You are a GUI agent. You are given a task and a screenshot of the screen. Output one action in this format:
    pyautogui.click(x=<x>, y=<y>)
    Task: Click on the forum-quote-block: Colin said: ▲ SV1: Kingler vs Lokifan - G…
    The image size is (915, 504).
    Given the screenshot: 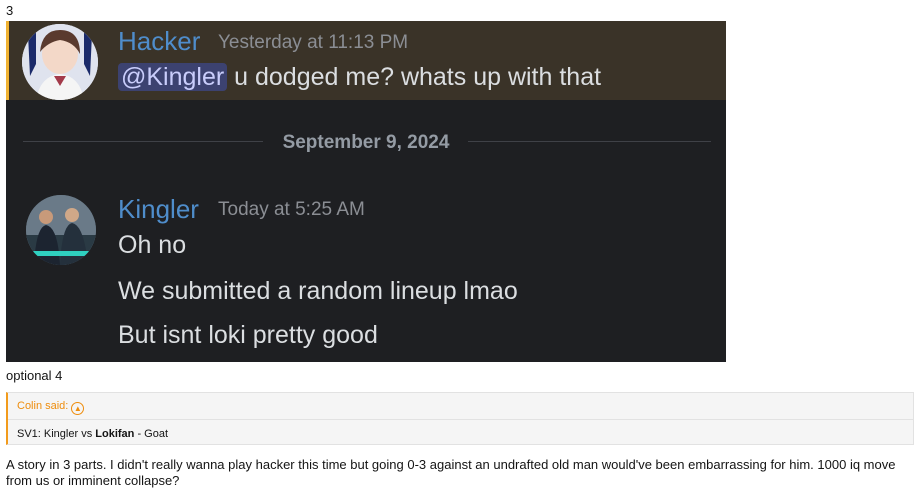 What is the action you would take?
    pyautogui.click(x=460, y=418)
    